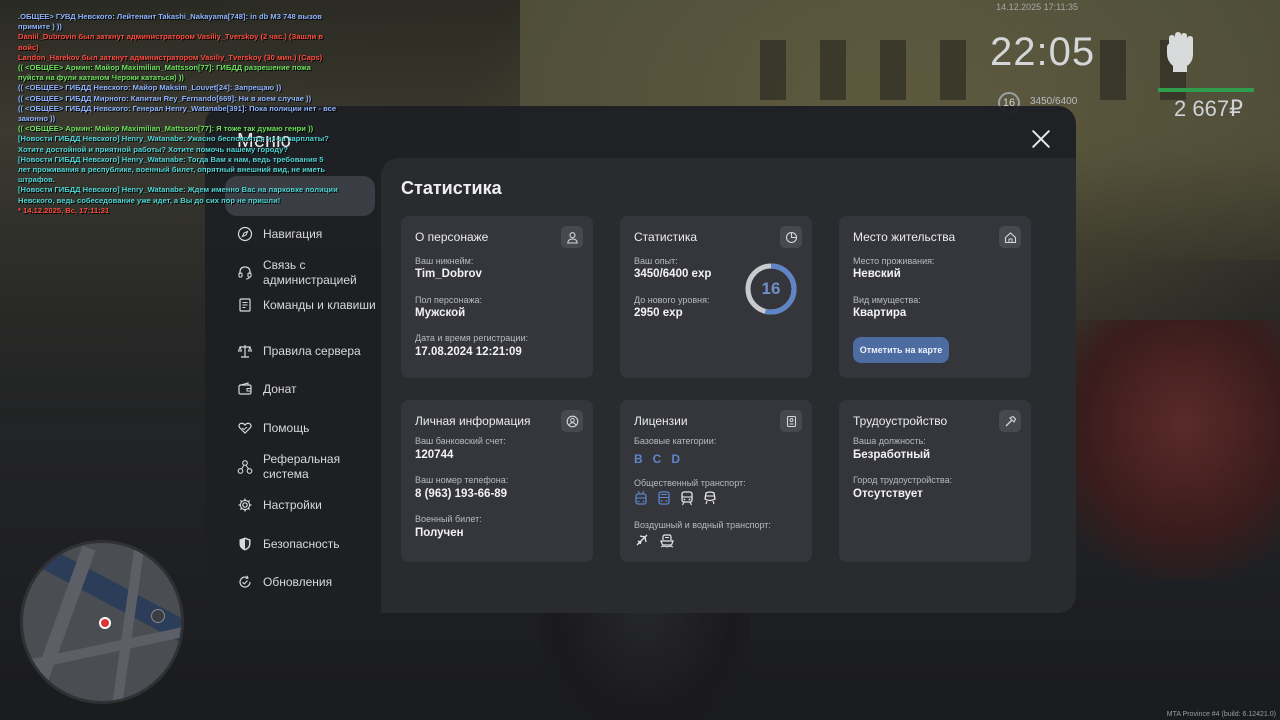 This screenshot has height=720, width=1280. What do you see at coordinates (245, 544) in the screenshot?
I see `shield-icon` at bounding box center [245, 544].